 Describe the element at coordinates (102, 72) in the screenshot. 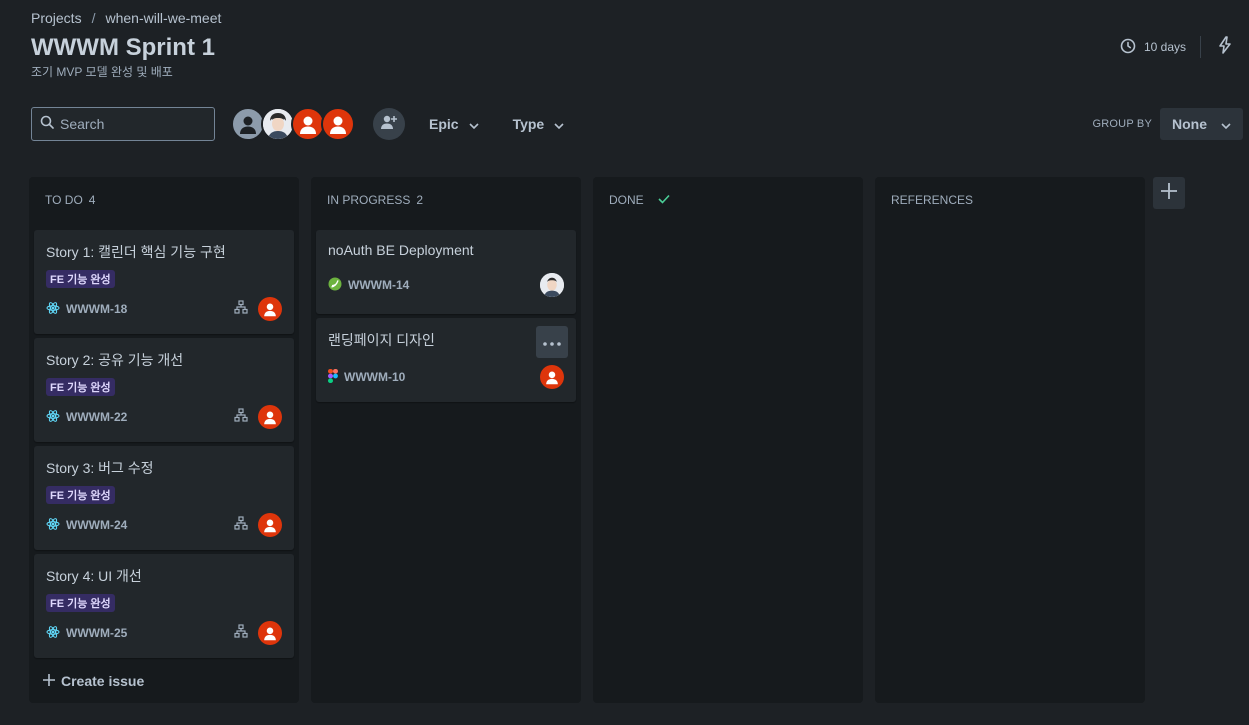

I see `sprint-goal: 조기 MVP 모델 완성 및 배포` at that location.